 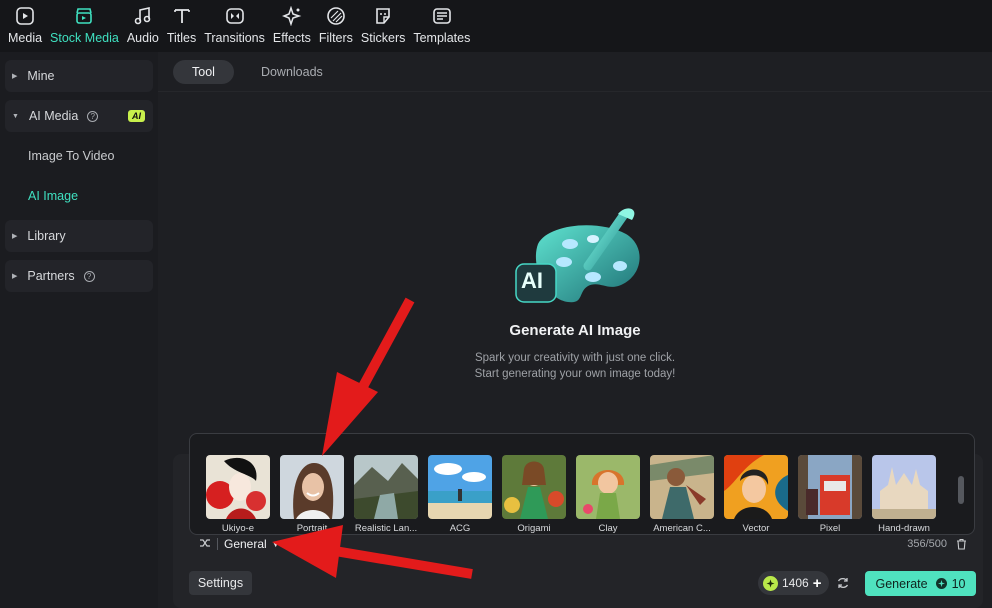 What do you see at coordinates (383, 38) in the screenshot?
I see `toolbar-label: Stickers` at bounding box center [383, 38].